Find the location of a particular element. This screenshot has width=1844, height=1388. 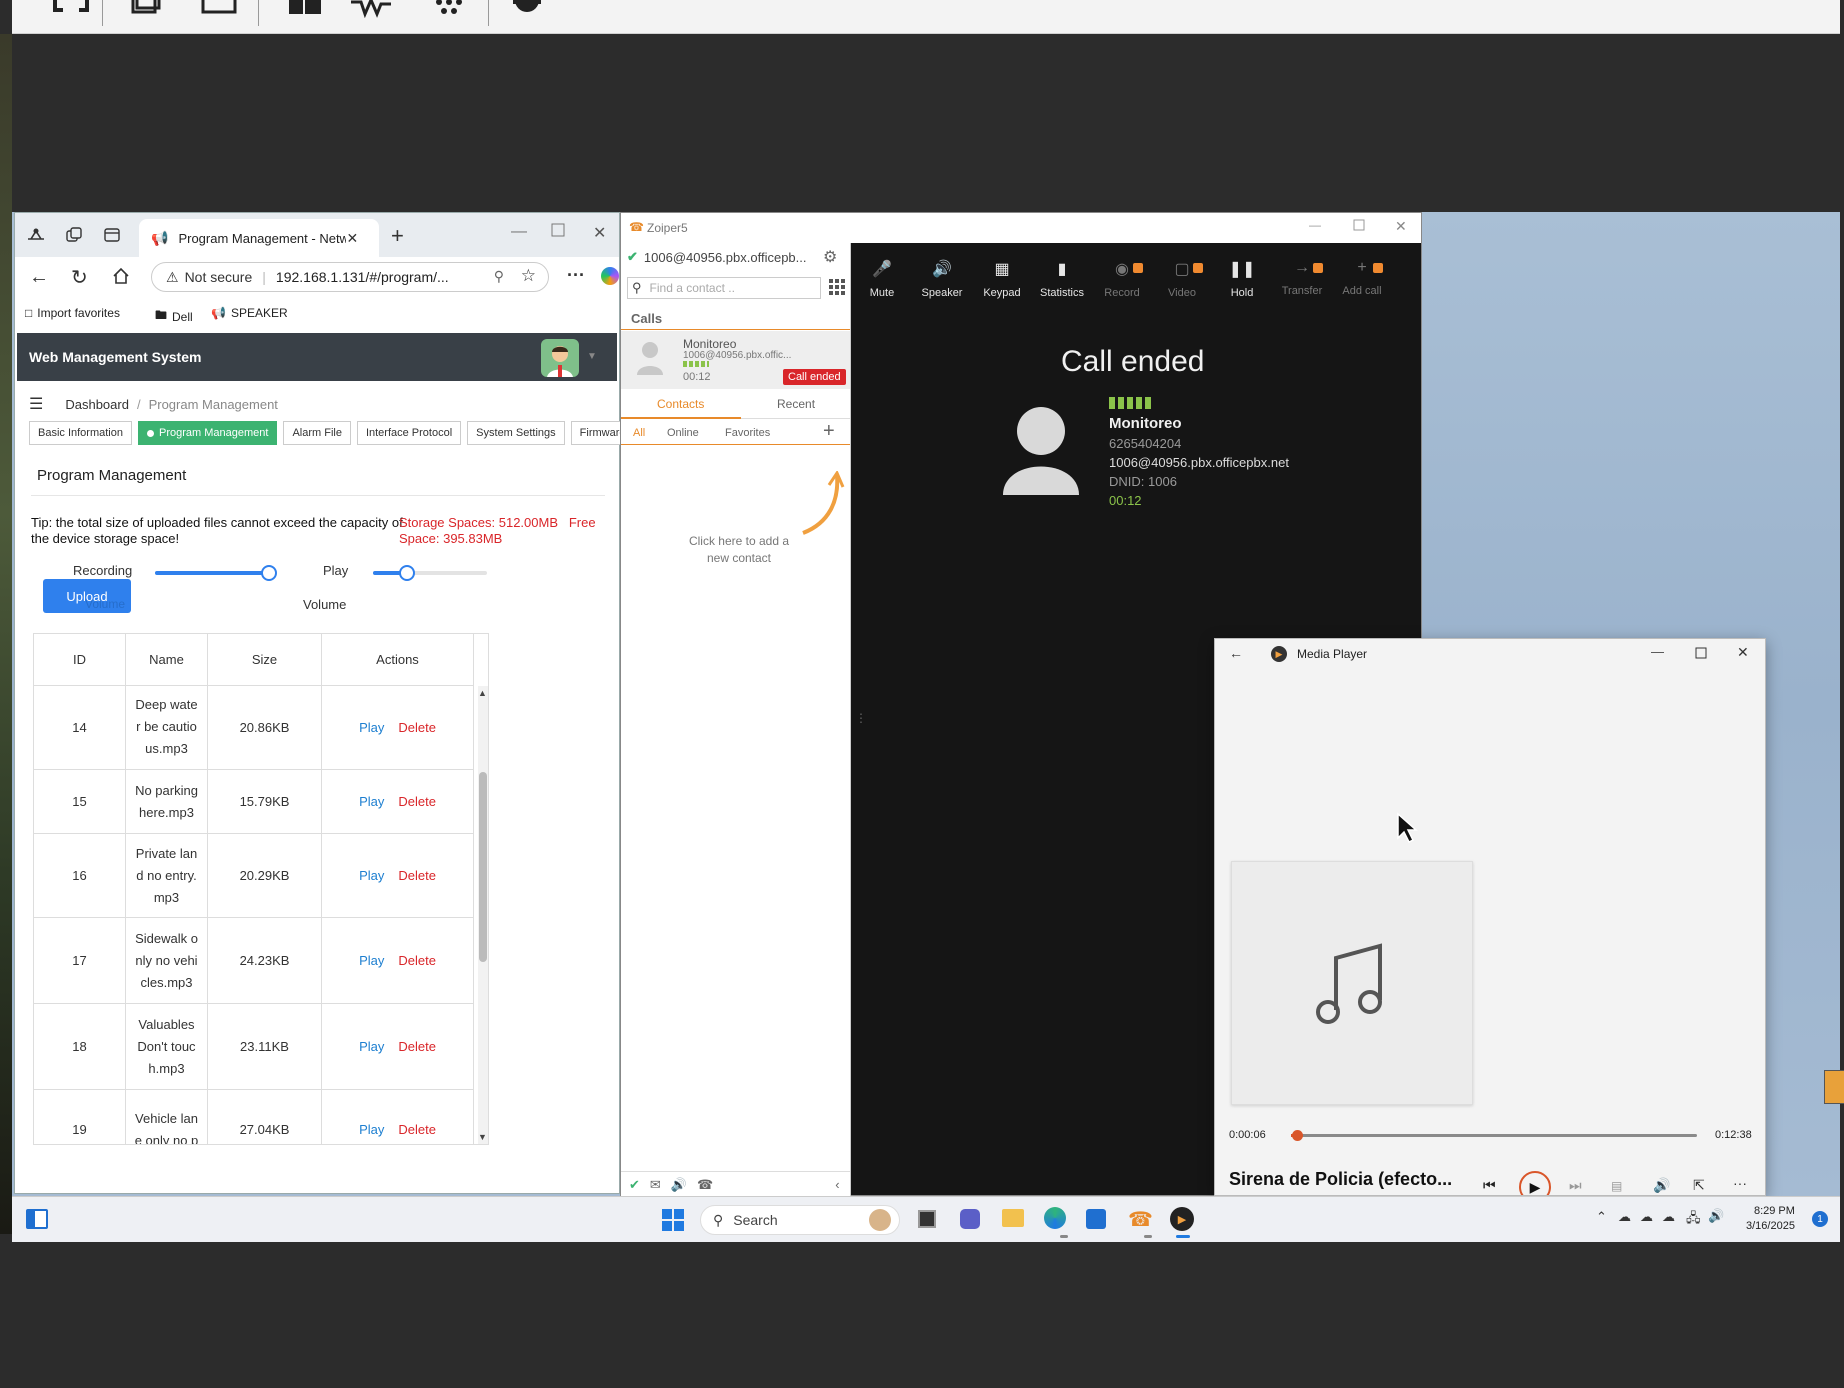

previous-icon: ⏮ is located at coordinates (1489, 1185).